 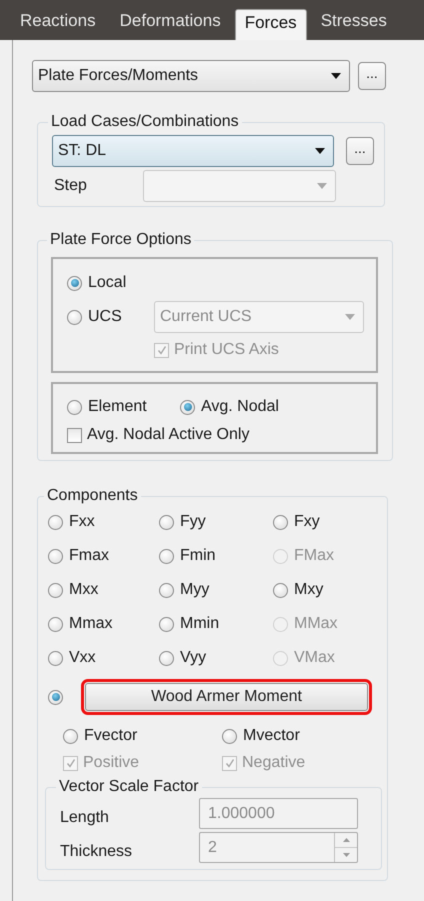 What do you see at coordinates (111, 763) in the screenshot?
I see `checkbox-label: Positive` at bounding box center [111, 763].